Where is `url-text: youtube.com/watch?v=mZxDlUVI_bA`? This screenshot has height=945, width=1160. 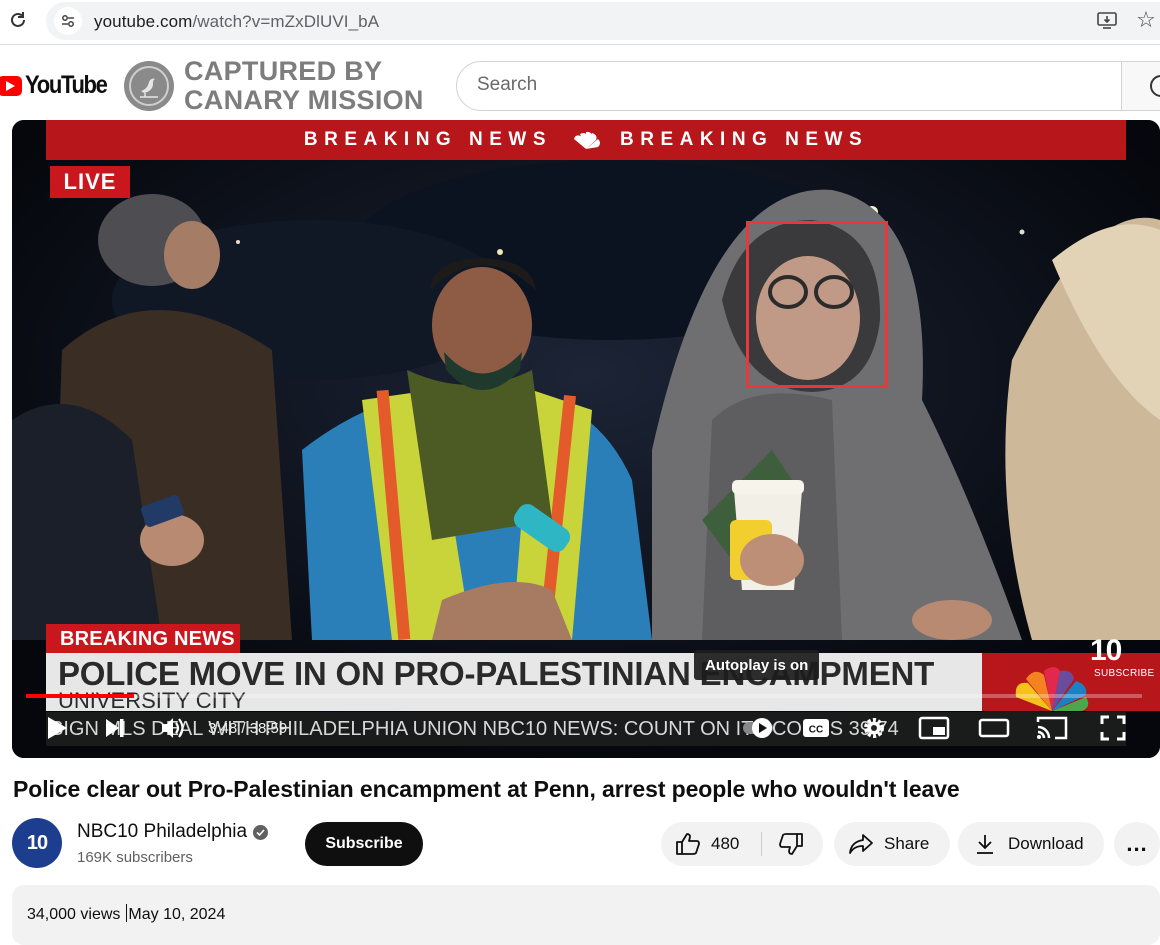 url-text: youtube.com/watch?v=mZxDlUVI_bA is located at coordinates (236, 22).